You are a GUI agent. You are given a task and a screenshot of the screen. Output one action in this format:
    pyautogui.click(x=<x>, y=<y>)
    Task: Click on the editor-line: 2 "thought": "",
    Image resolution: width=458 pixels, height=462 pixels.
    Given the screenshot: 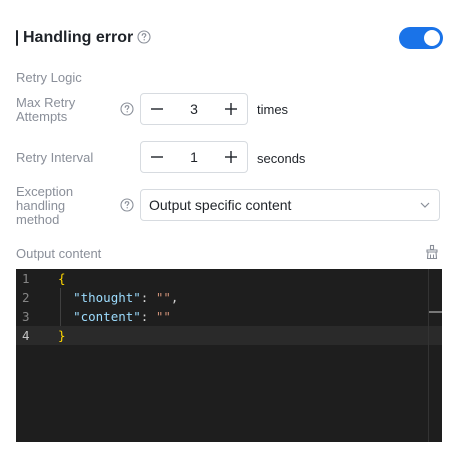 What is the action you would take?
    pyautogui.click(x=229, y=297)
    